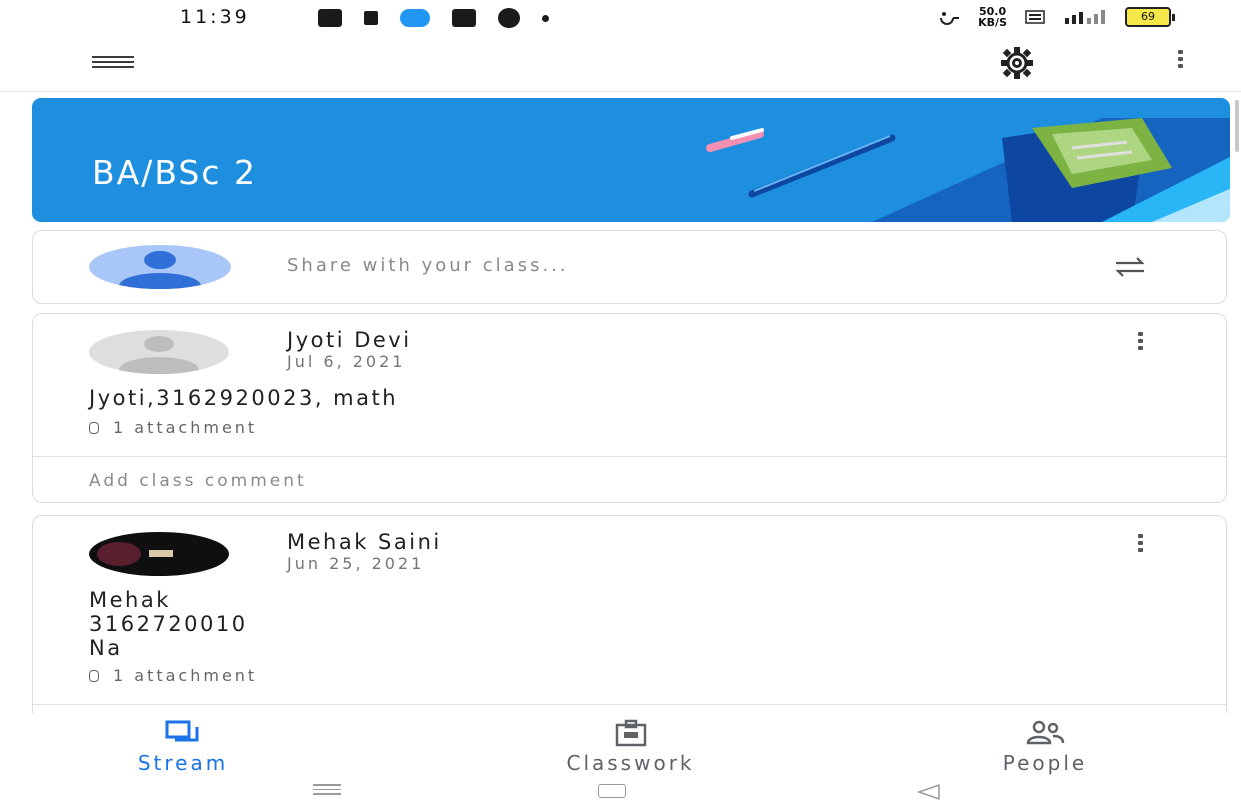  I want to click on repost-icon, so click(1130, 267).